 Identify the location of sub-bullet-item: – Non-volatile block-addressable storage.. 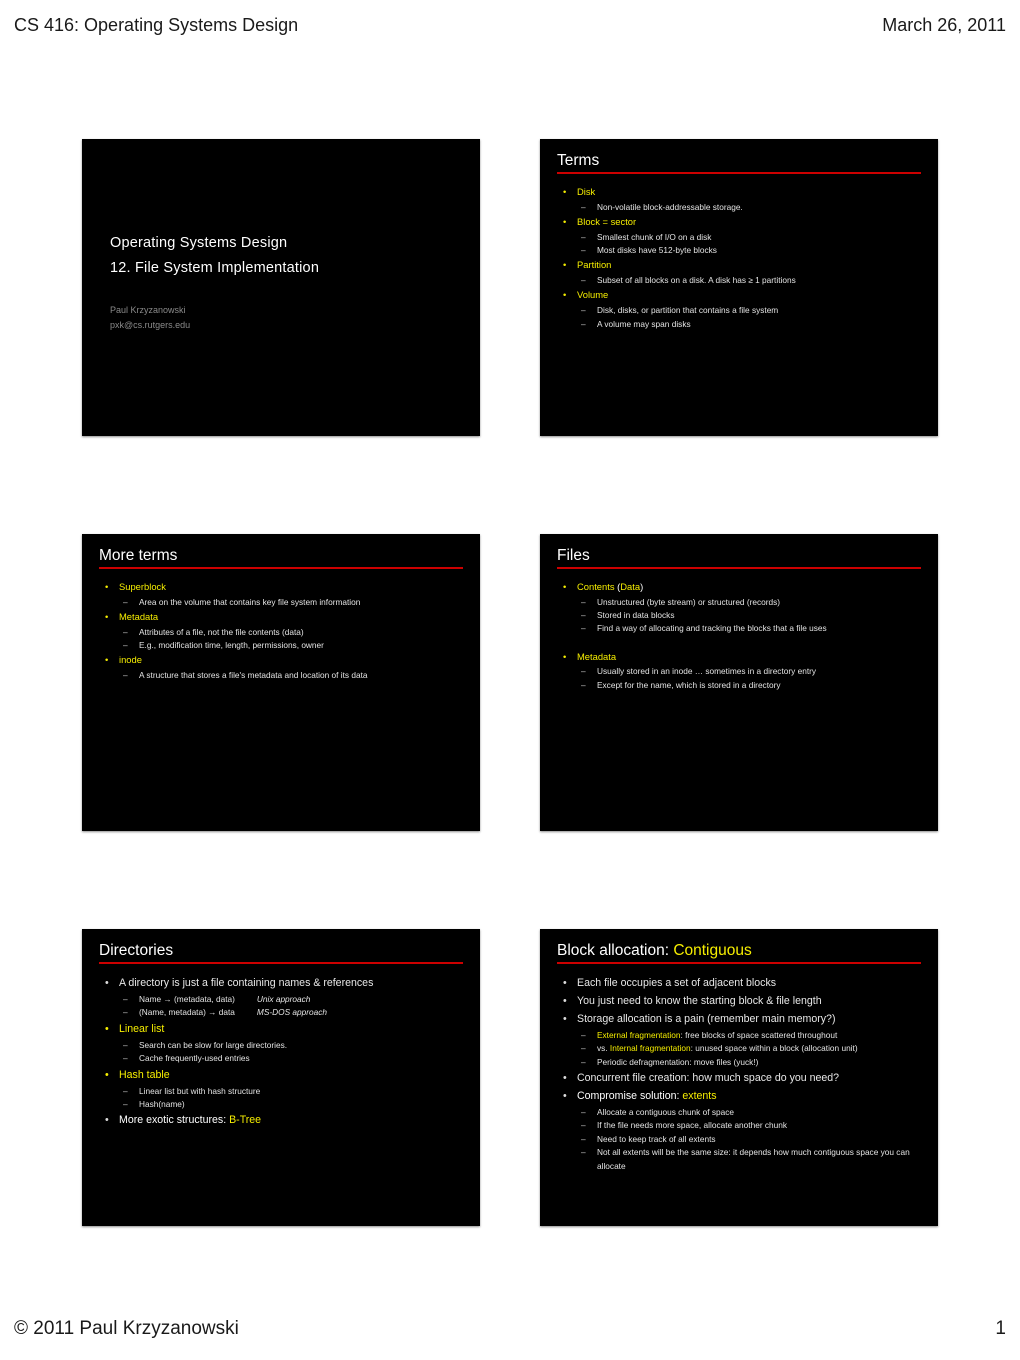
(752, 207).